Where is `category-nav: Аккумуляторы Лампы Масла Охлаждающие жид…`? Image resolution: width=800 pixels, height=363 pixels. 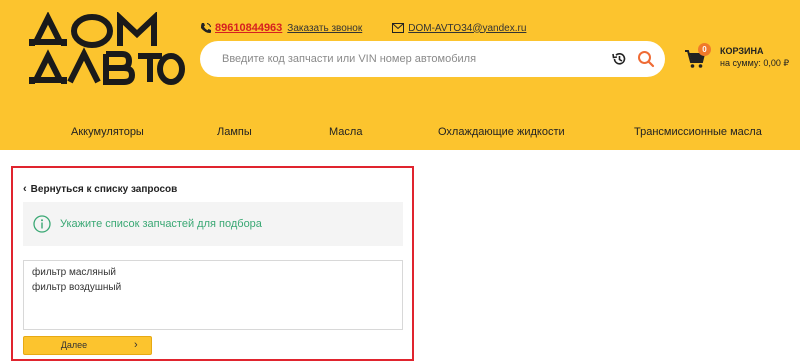 category-nav: Аккумуляторы Лампы Масла Охлаждающие жид… is located at coordinates (400, 125).